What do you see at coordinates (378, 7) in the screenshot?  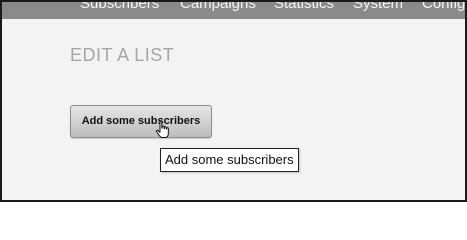 I see `nav-item-system: System` at bounding box center [378, 7].